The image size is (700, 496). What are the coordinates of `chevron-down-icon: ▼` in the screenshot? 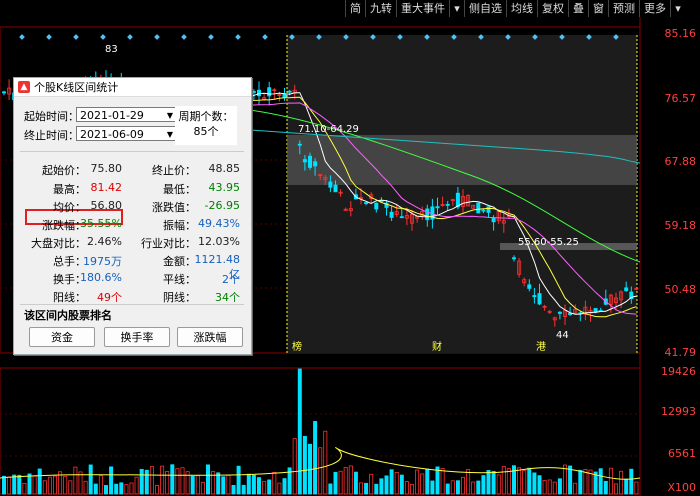 It's located at (169, 134).